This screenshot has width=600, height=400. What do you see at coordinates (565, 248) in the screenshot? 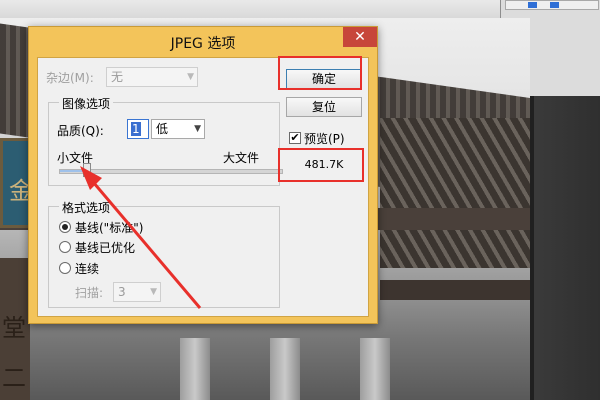
I see `dark-panel-area` at bounding box center [565, 248].